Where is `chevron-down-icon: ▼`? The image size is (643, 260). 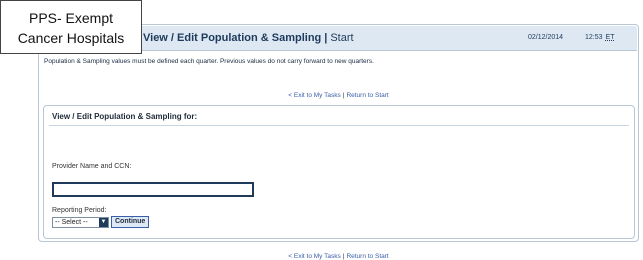 chevron-down-icon: ▼ is located at coordinates (103, 222).